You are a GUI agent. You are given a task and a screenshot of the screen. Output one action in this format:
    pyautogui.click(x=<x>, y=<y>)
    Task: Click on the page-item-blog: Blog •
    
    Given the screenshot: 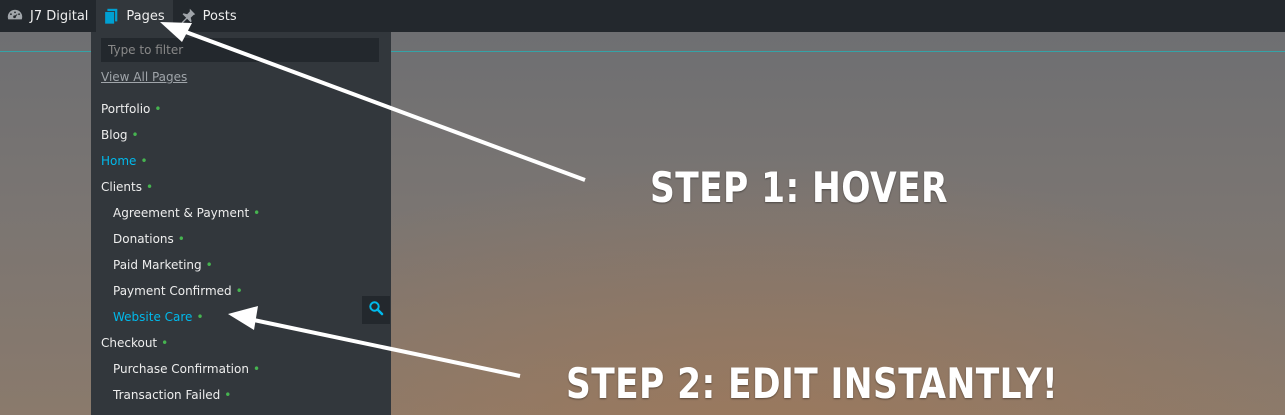 What is the action you would take?
    pyautogui.click(x=120, y=135)
    